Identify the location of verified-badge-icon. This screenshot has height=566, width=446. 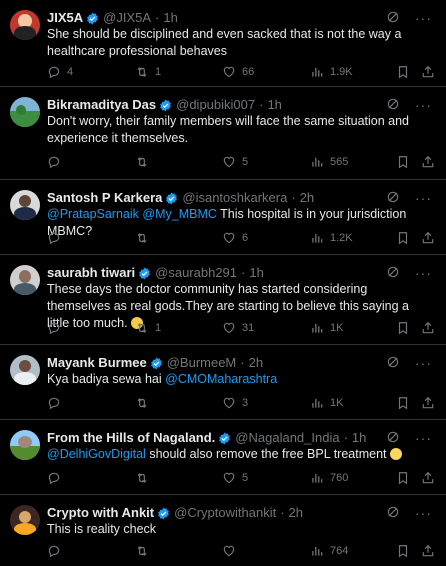
(165, 105).